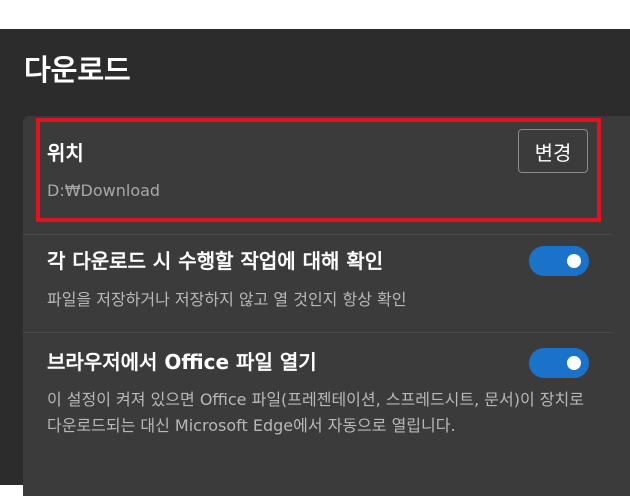 The height and width of the screenshot is (497, 630). I want to click on top-strip, so click(315, 14).